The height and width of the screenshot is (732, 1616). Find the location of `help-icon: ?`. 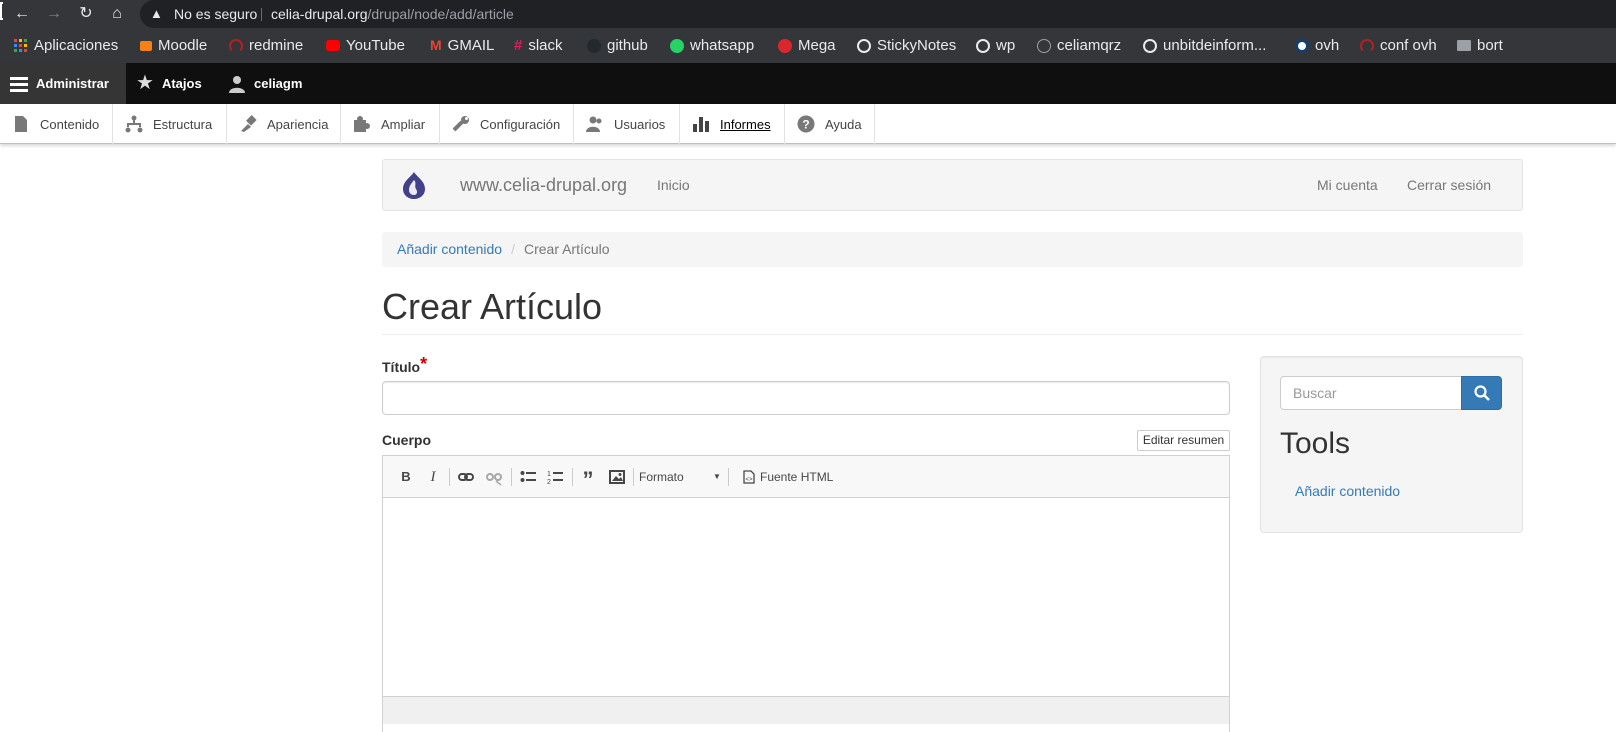

help-icon: ? is located at coordinates (806, 124).